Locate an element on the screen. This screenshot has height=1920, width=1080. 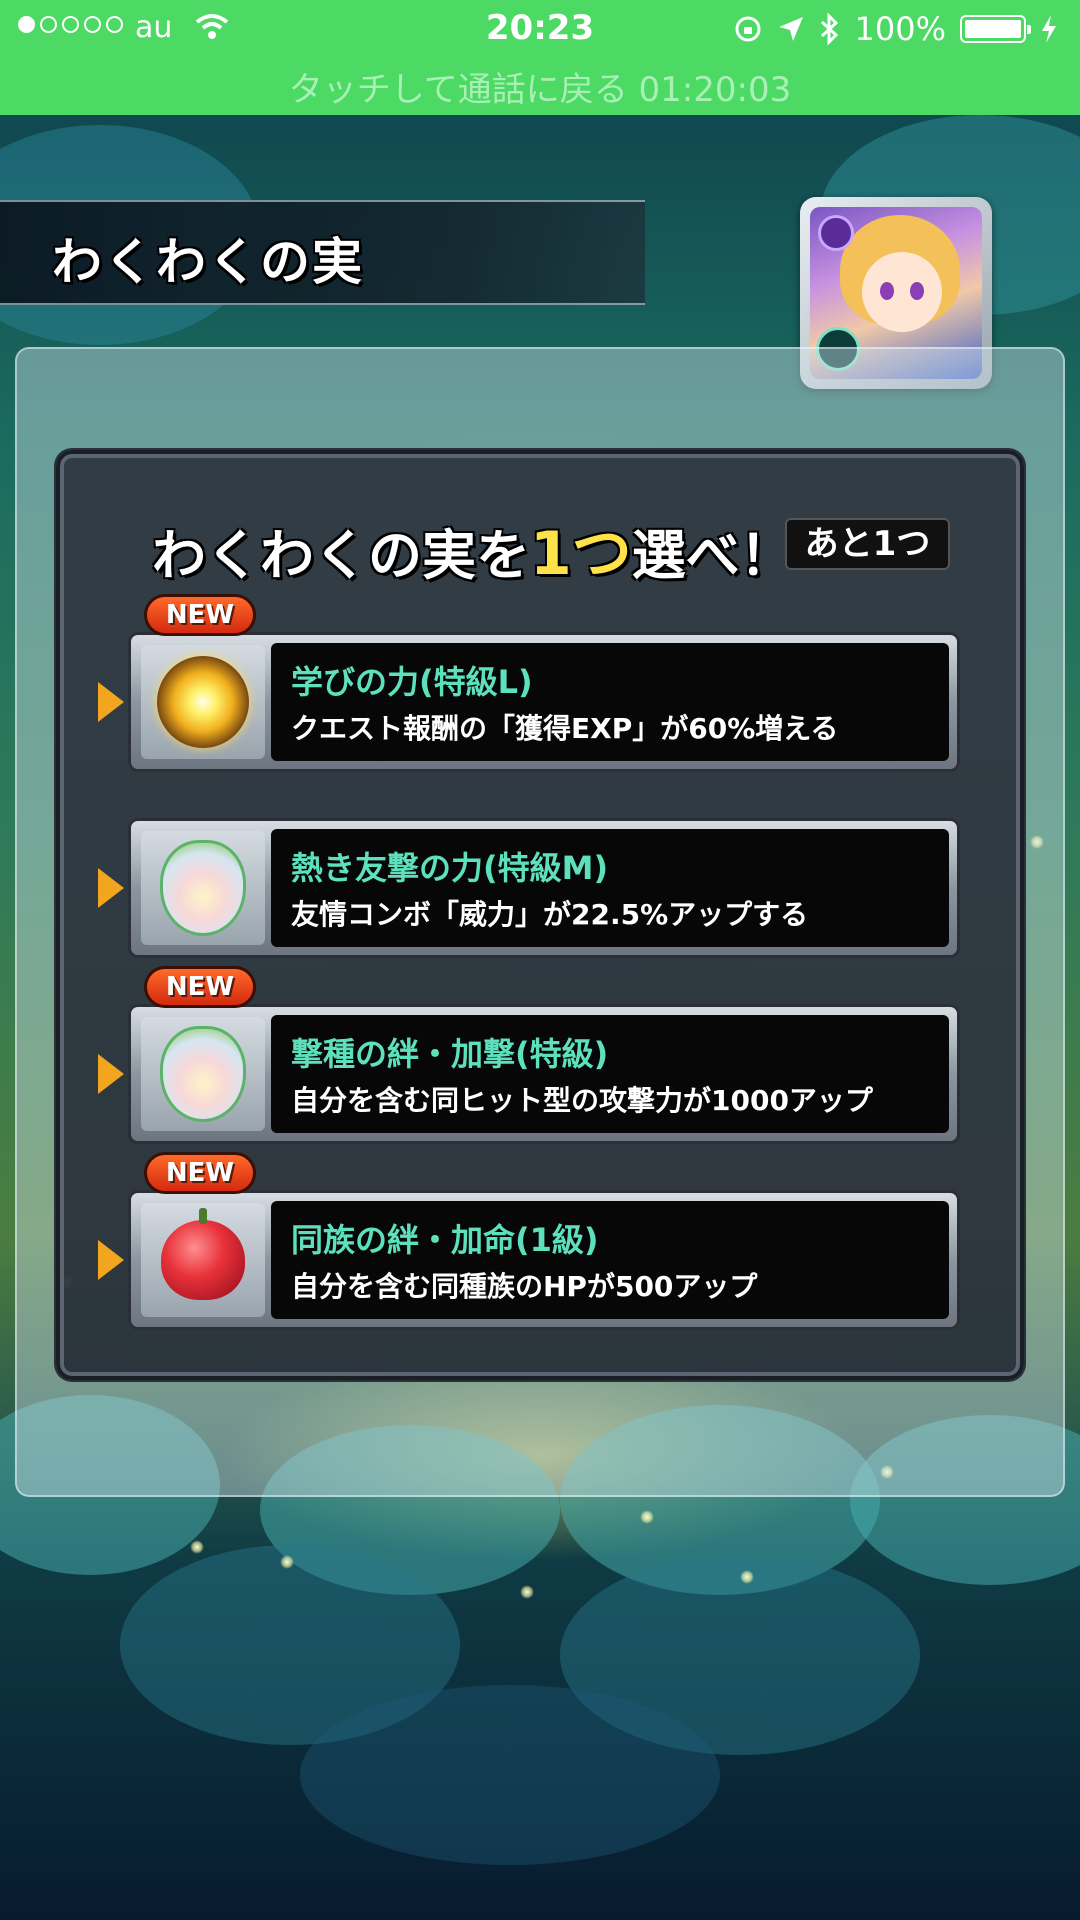
fruit-option-1: 学びの力(特級L) クエスト報酬の「獲得EXP」が60%増える NEW is located at coordinates (529, 683).